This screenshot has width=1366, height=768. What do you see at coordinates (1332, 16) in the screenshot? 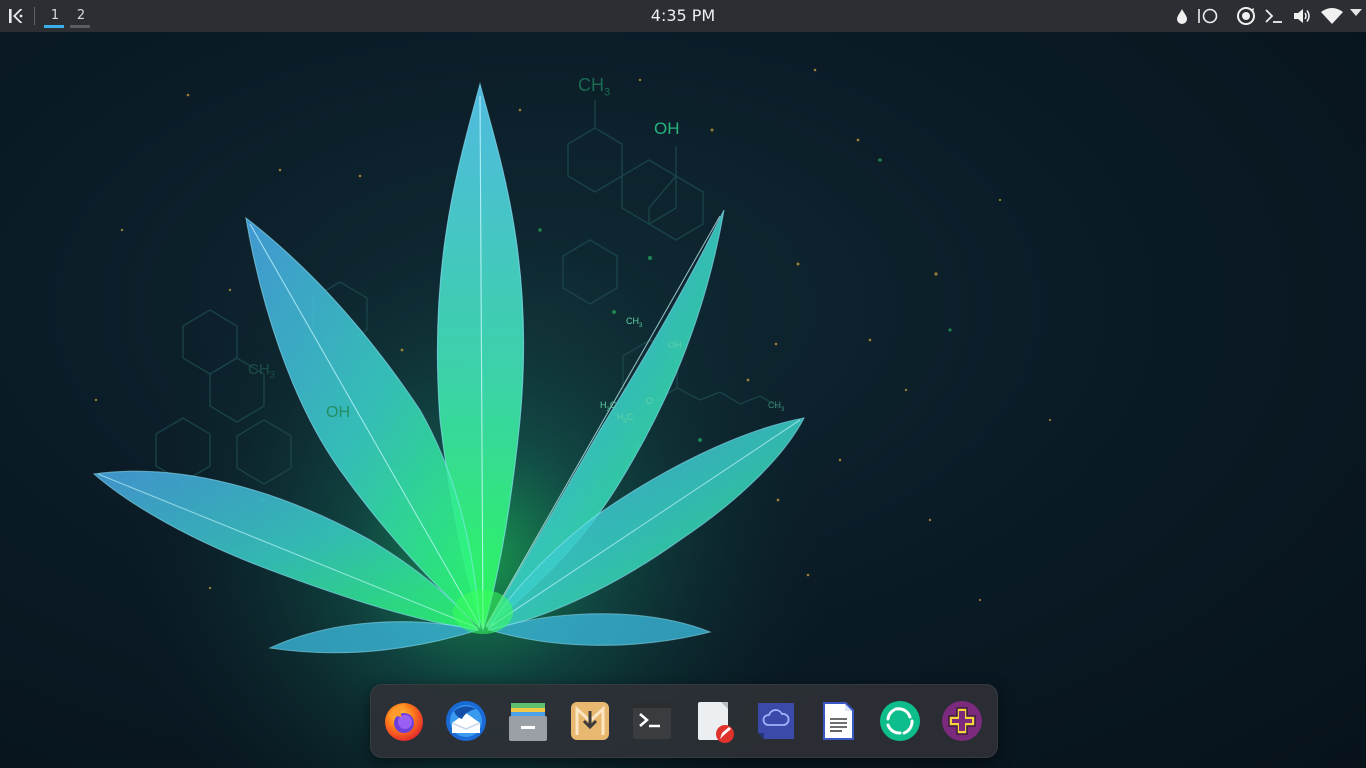
I see `wifi-icon` at bounding box center [1332, 16].